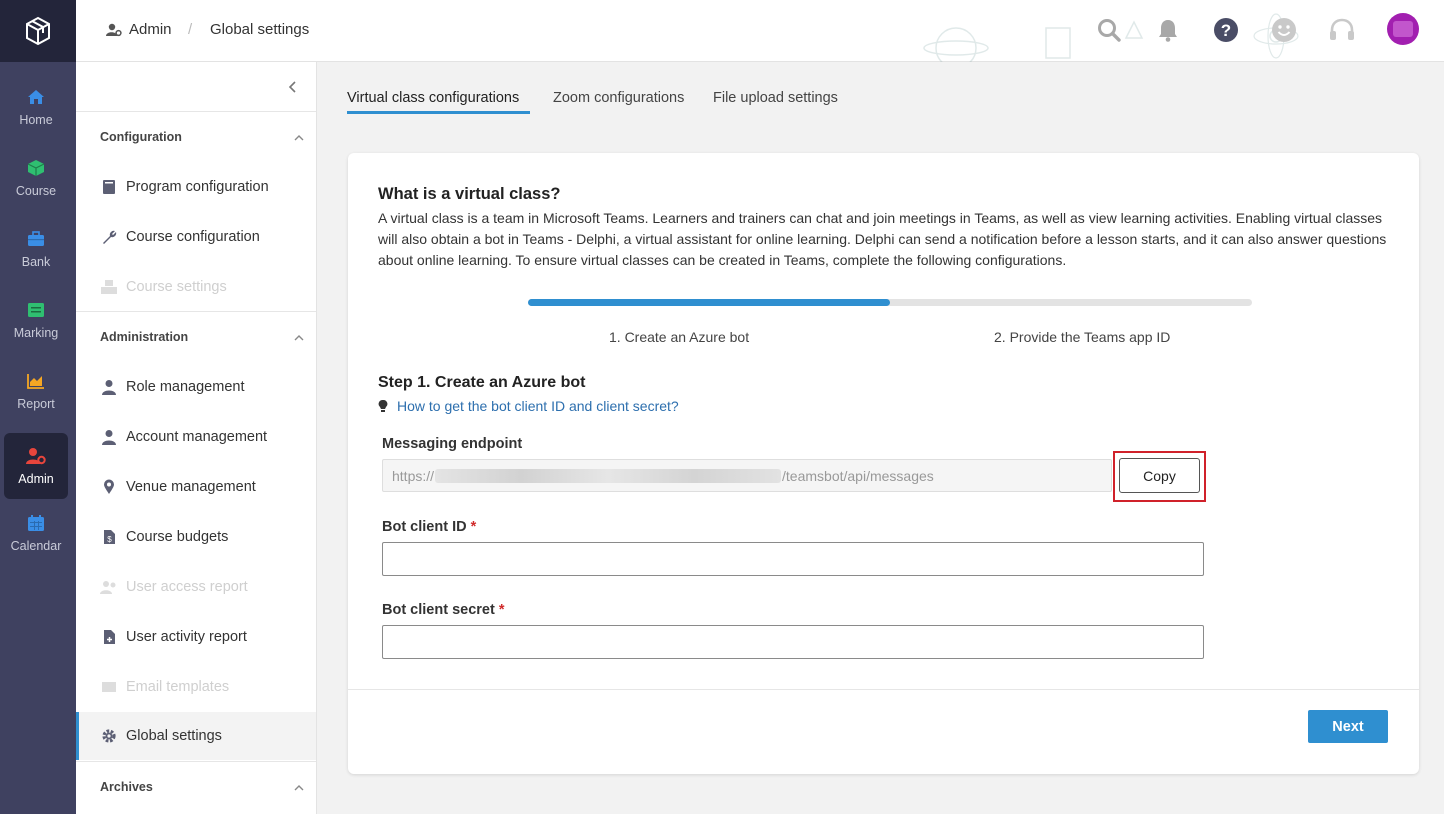 This screenshot has height=814, width=1444. What do you see at coordinates (191, 487) in the screenshot?
I see `sidebar-item-label: Venue management` at bounding box center [191, 487].